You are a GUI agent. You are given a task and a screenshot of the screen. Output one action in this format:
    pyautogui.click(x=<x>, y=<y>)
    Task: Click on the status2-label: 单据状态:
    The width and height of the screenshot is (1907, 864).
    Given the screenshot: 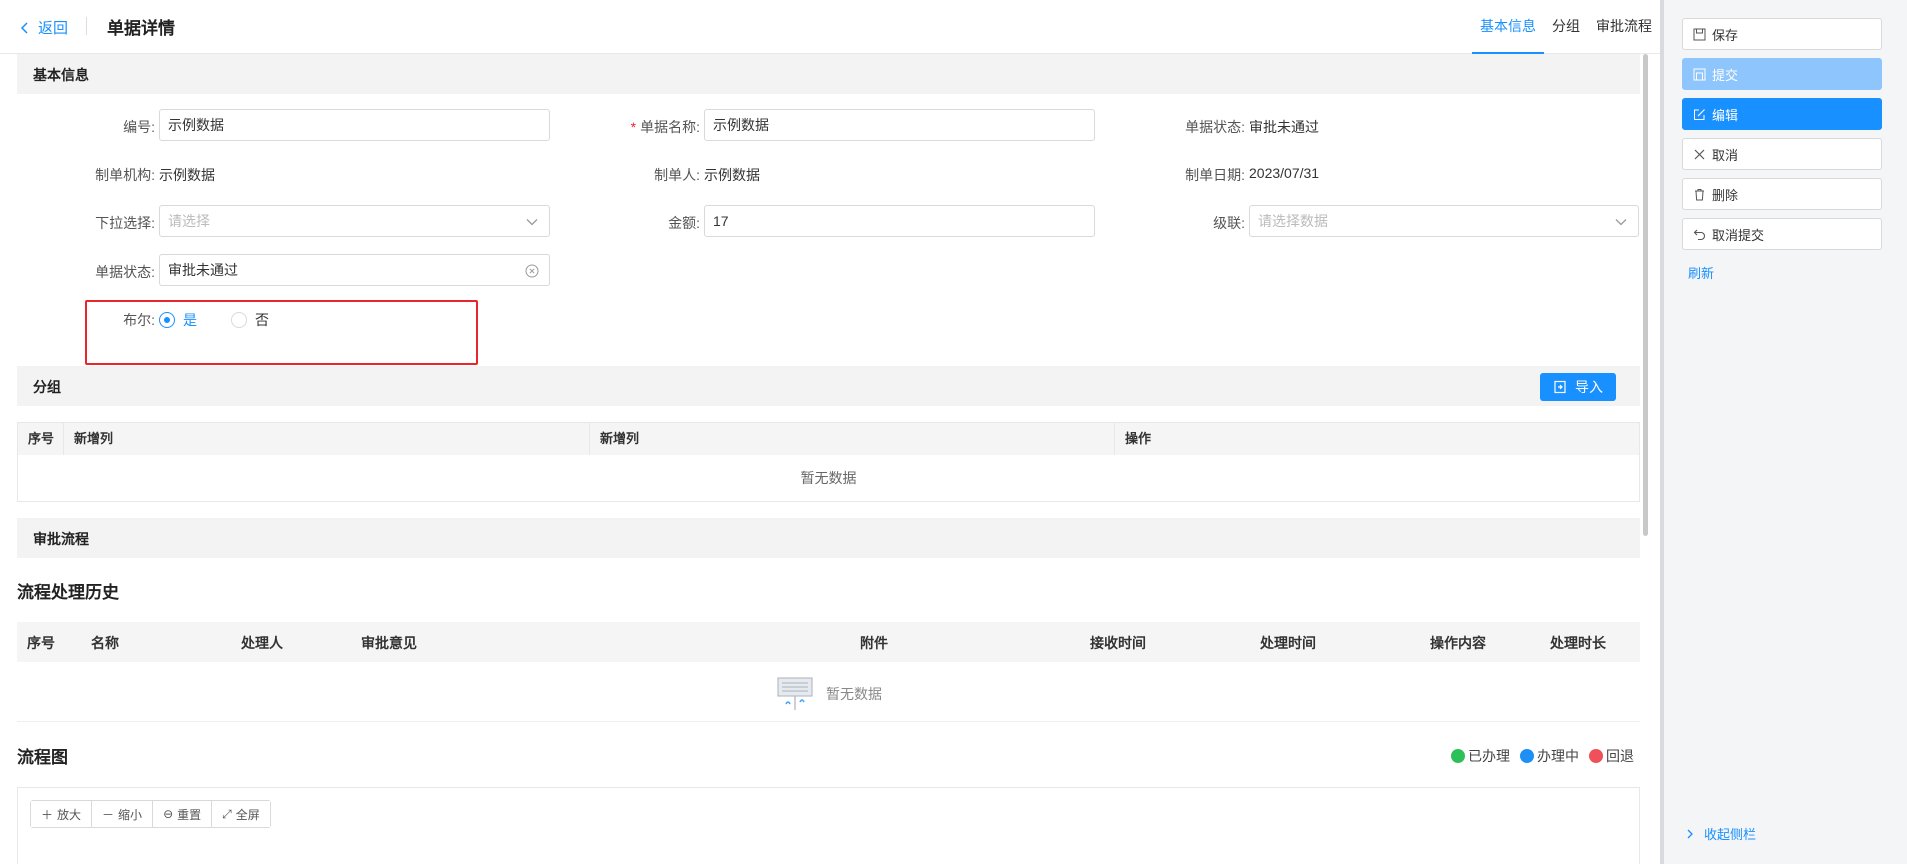 What is the action you would take?
    pyautogui.click(x=125, y=272)
    